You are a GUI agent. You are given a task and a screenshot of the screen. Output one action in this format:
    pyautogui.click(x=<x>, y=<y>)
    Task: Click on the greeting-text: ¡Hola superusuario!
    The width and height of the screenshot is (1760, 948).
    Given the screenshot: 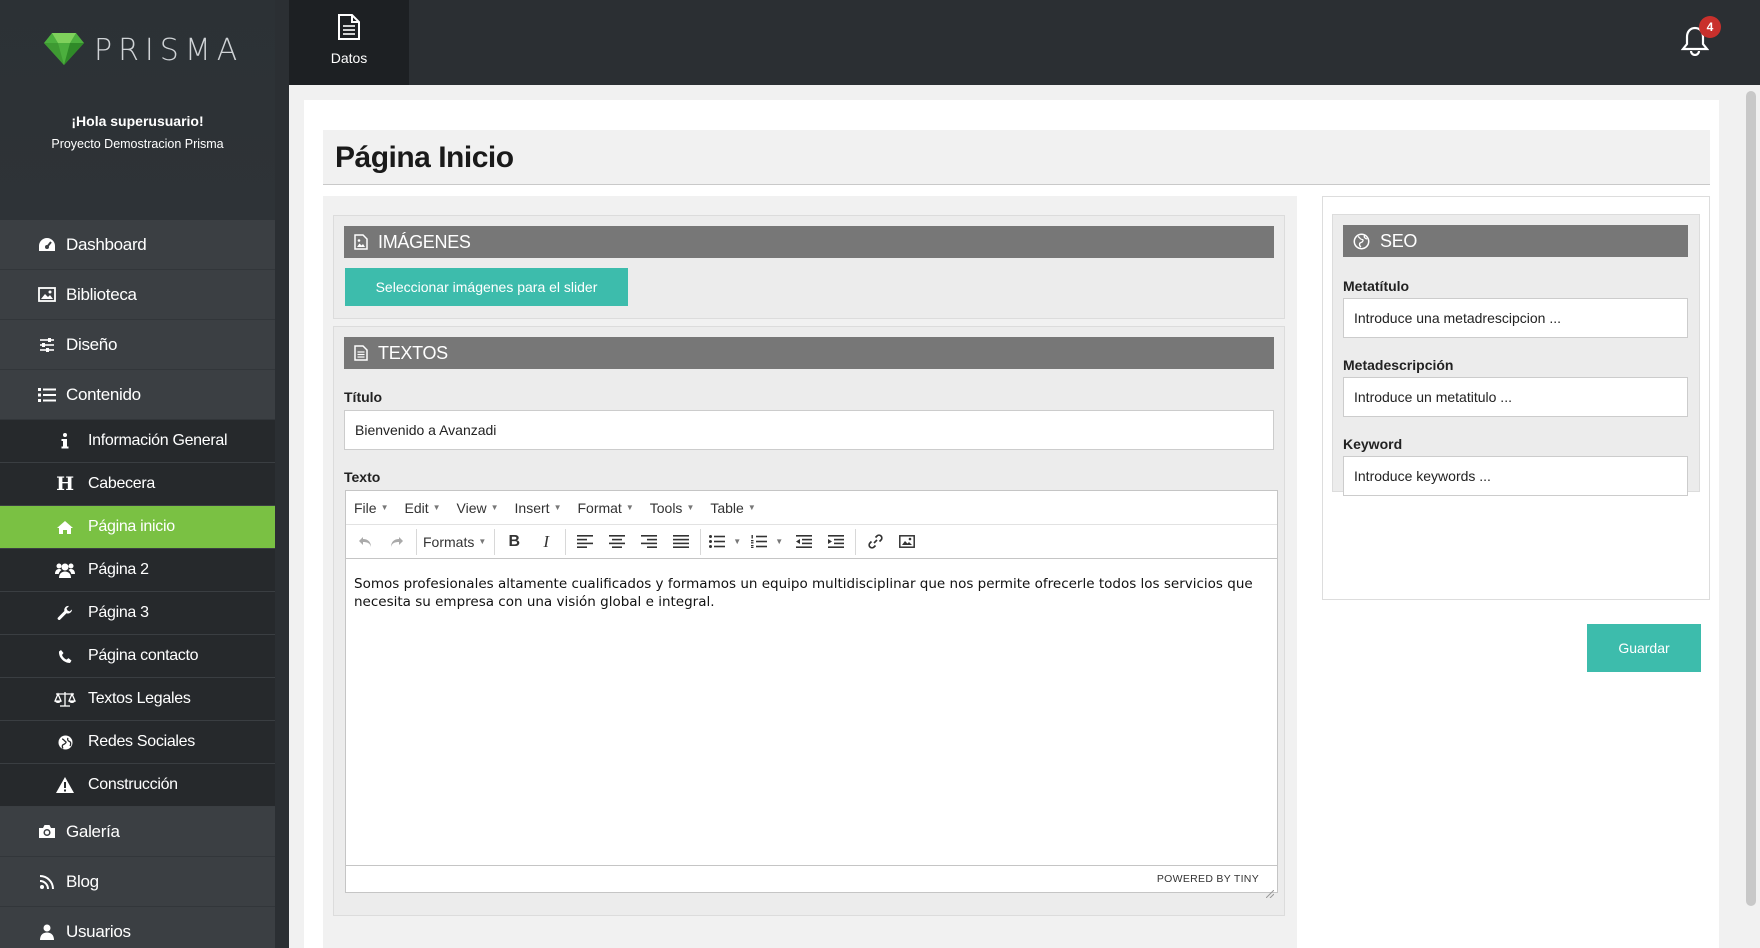 What is the action you would take?
    pyautogui.click(x=137, y=121)
    